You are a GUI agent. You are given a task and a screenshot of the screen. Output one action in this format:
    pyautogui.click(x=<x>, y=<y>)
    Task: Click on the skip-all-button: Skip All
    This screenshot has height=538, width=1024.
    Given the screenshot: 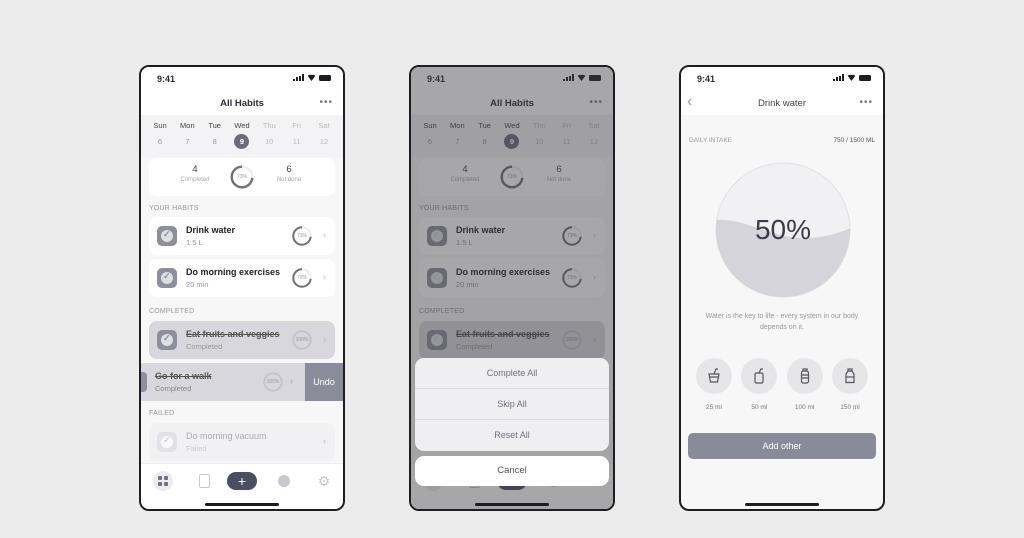 What is the action you would take?
    pyautogui.click(x=512, y=404)
    